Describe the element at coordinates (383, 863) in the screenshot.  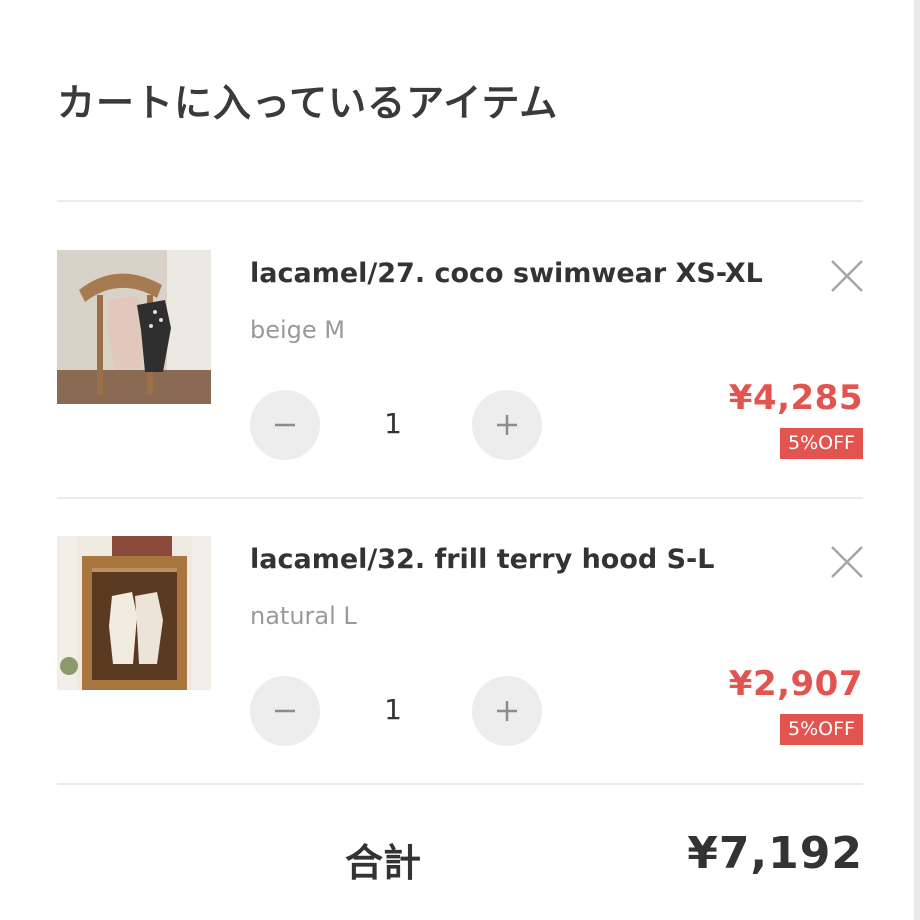
I see `total-label: 合計` at that location.